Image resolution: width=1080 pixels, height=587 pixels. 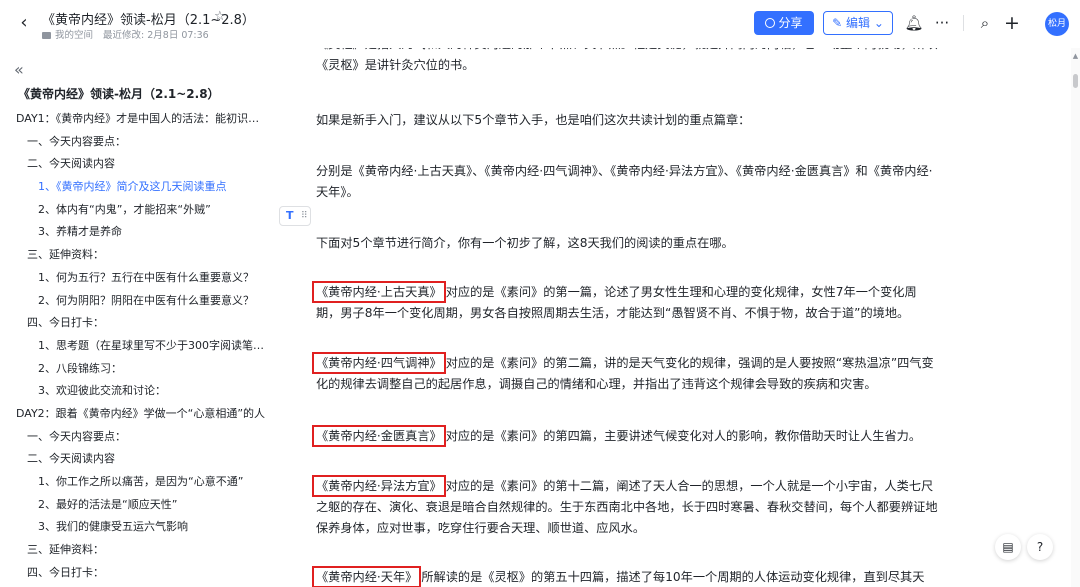 What do you see at coordinates (1075, 56) in the screenshot?
I see `scroll-up-icon: ▲` at bounding box center [1075, 56].